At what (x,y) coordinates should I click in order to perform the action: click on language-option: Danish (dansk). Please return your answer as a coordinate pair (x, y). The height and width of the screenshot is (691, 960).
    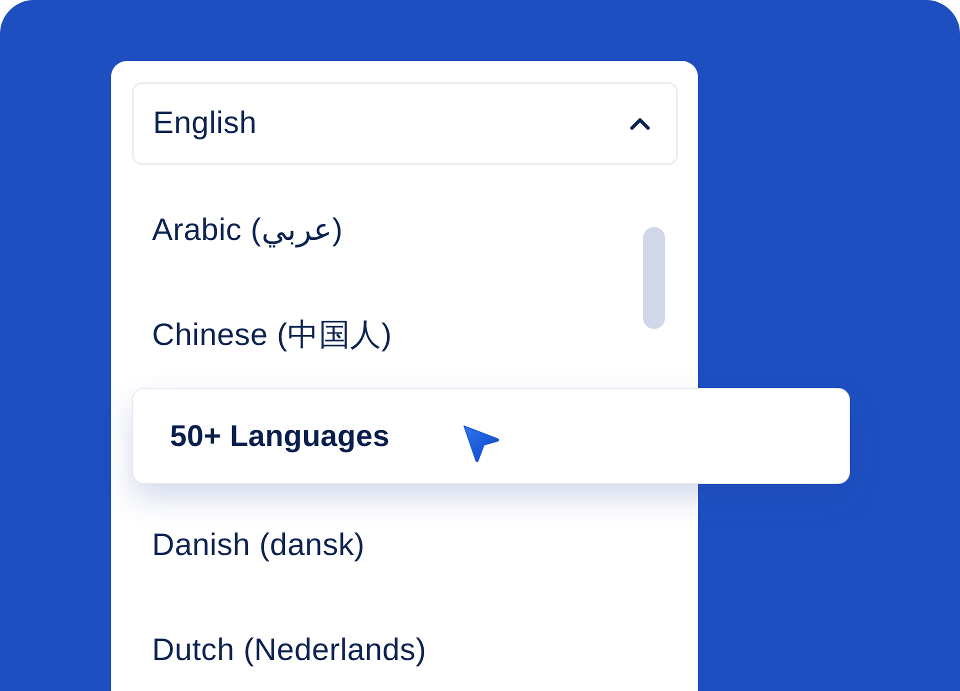
    Looking at the image, I should click on (382, 545).